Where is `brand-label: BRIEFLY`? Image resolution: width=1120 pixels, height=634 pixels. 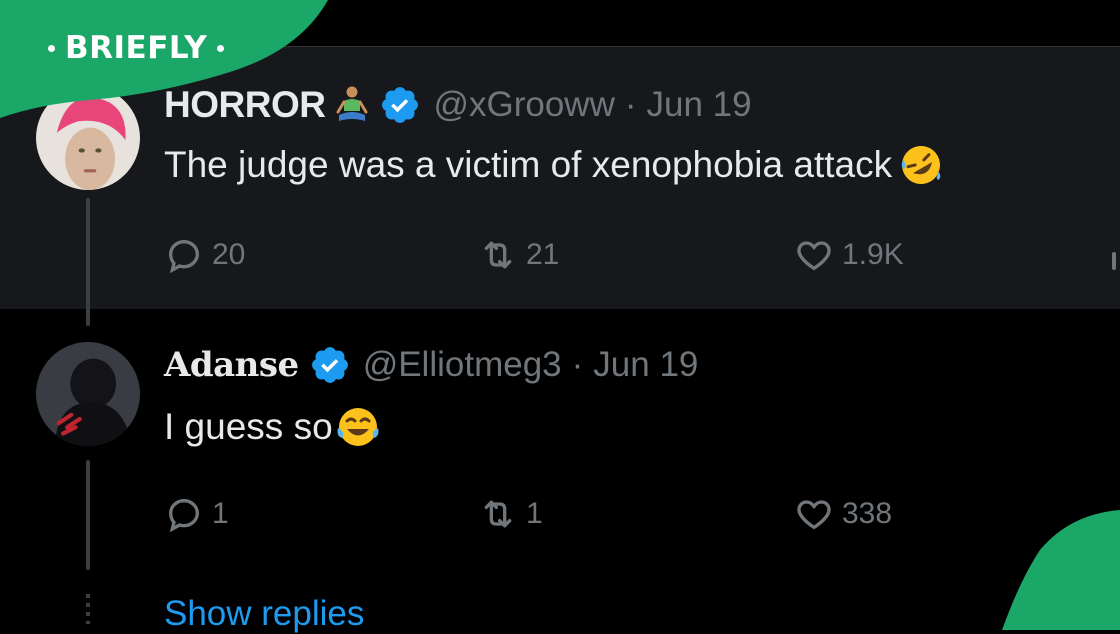 brand-label: BRIEFLY is located at coordinates (136, 48).